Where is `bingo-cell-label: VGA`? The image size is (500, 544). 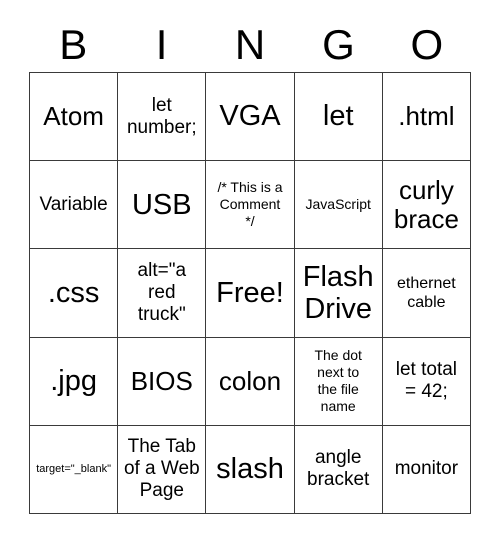
bingo-cell-label: VGA is located at coordinates (250, 116).